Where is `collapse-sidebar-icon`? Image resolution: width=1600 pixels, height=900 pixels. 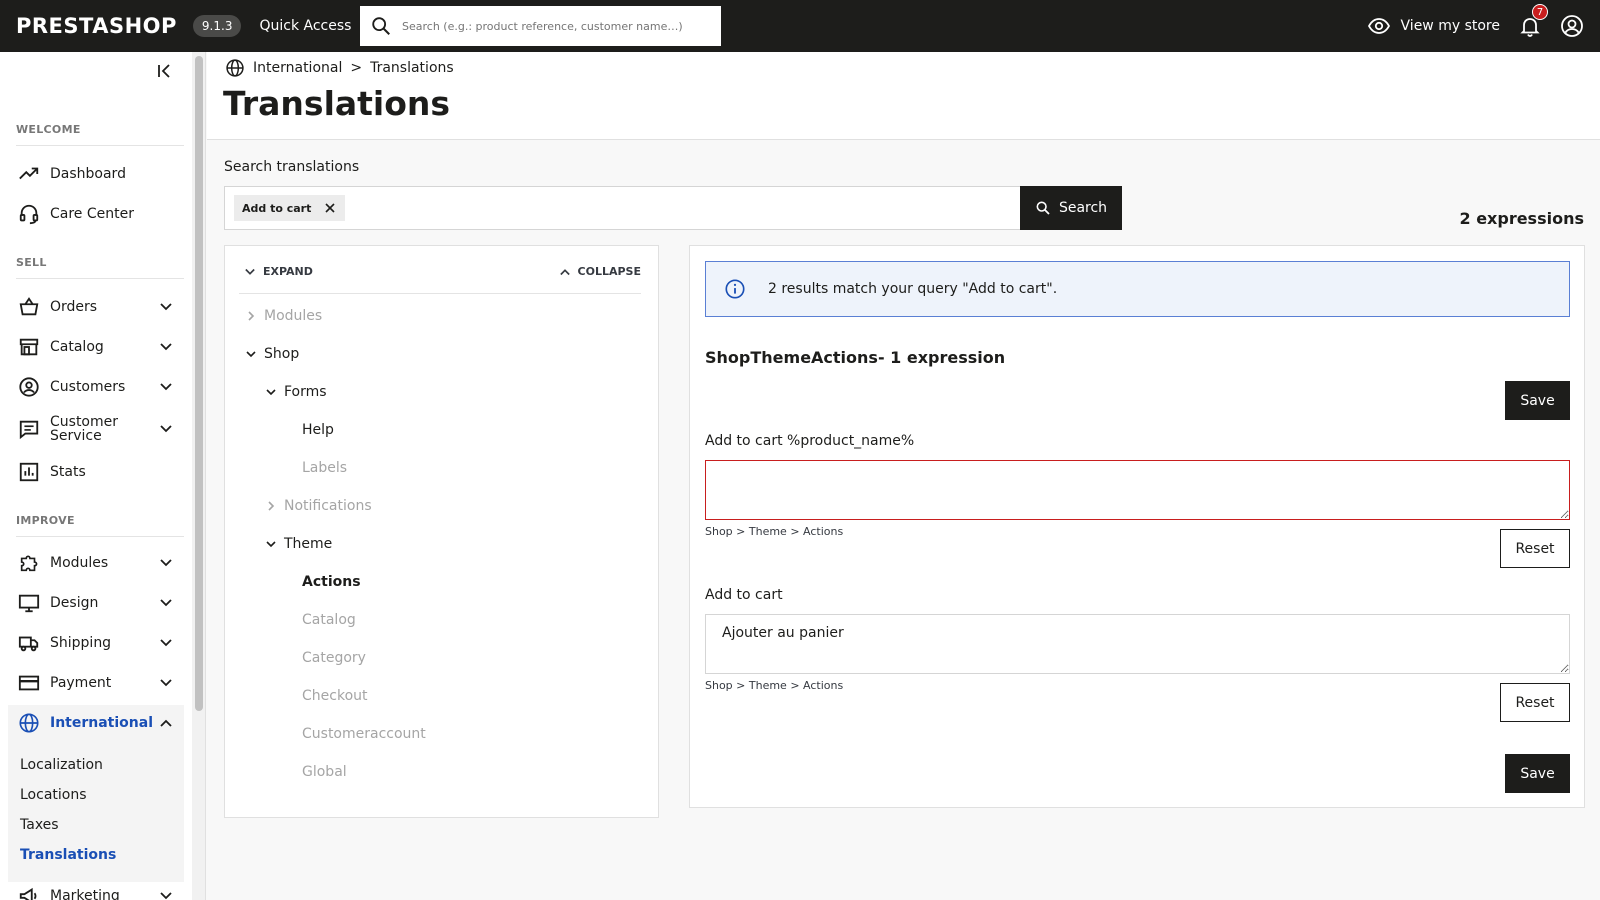
collapse-sidebar-icon is located at coordinates (165, 71).